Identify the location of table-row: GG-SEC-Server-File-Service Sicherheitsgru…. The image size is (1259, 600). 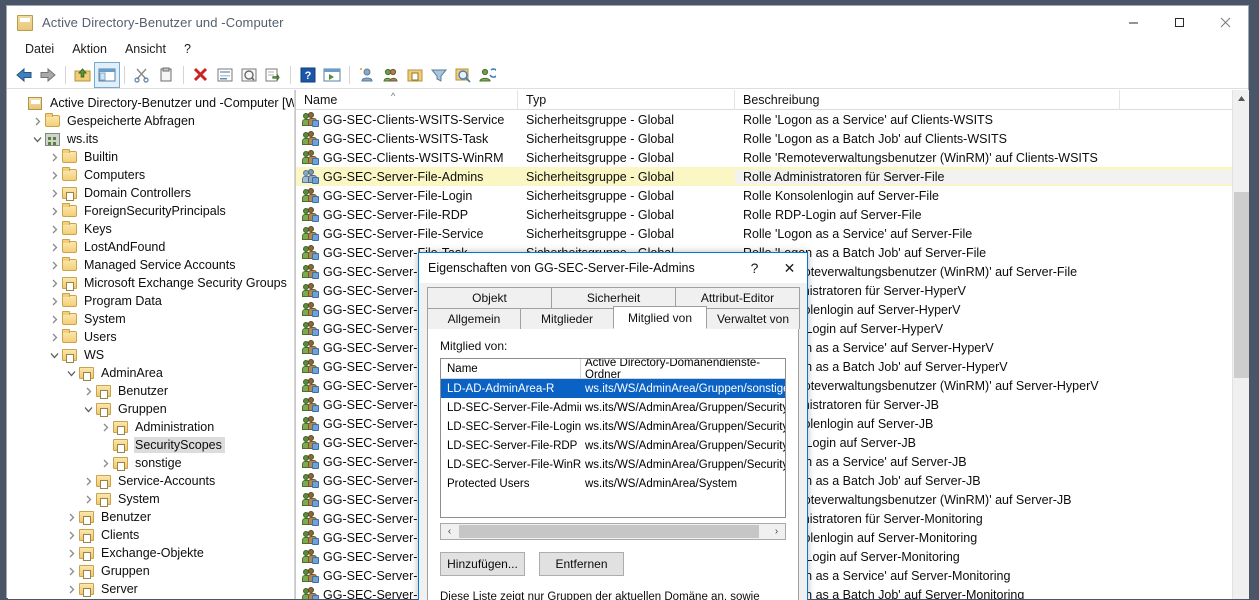
(764, 233).